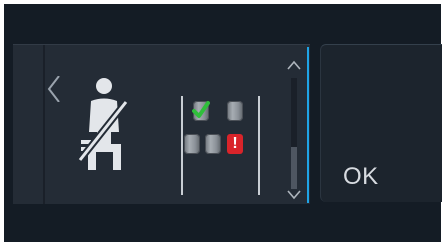 The width and height of the screenshot is (448, 245). What do you see at coordinates (213, 144) in the screenshot?
I see `seat-row2-center` at bounding box center [213, 144].